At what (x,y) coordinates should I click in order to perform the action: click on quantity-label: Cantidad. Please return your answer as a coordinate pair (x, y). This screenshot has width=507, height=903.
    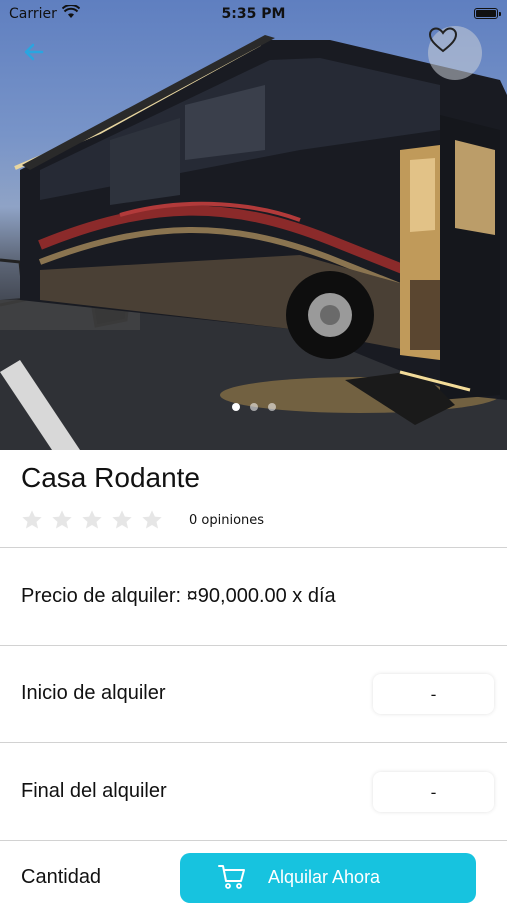
    Looking at the image, I should click on (61, 877).